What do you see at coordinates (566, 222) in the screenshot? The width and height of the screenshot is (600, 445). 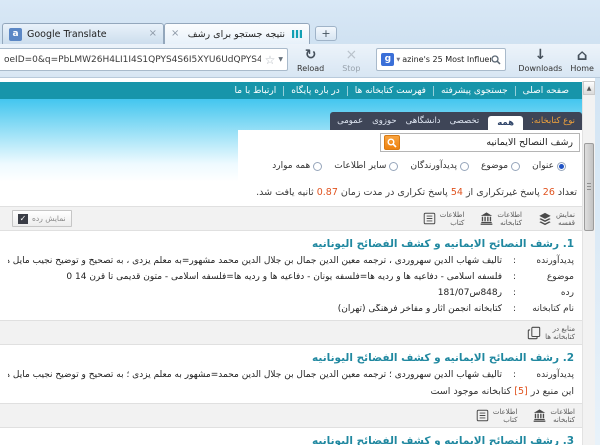 I see `show-shelf-label: قفسه` at bounding box center [566, 222].